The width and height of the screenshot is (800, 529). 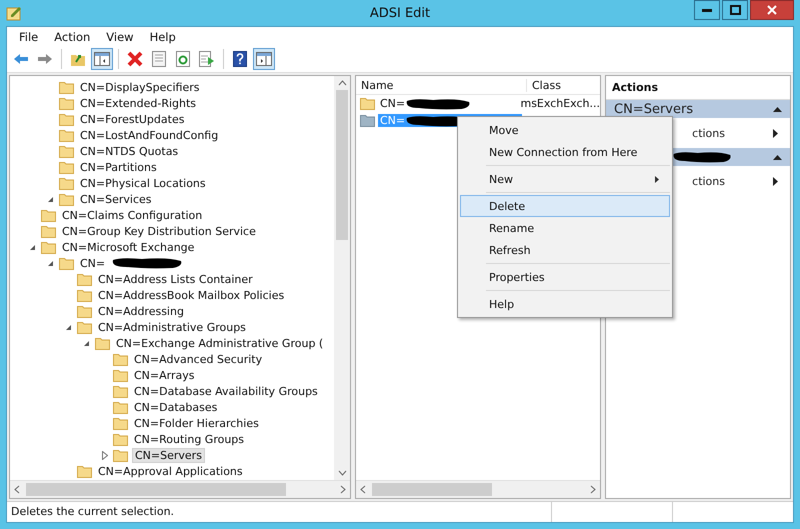 What do you see at coordinates (128, 247) in the screenshot?
I see `tree-item: CN=Microsoft Exchange` at bounding box center [128, 247].